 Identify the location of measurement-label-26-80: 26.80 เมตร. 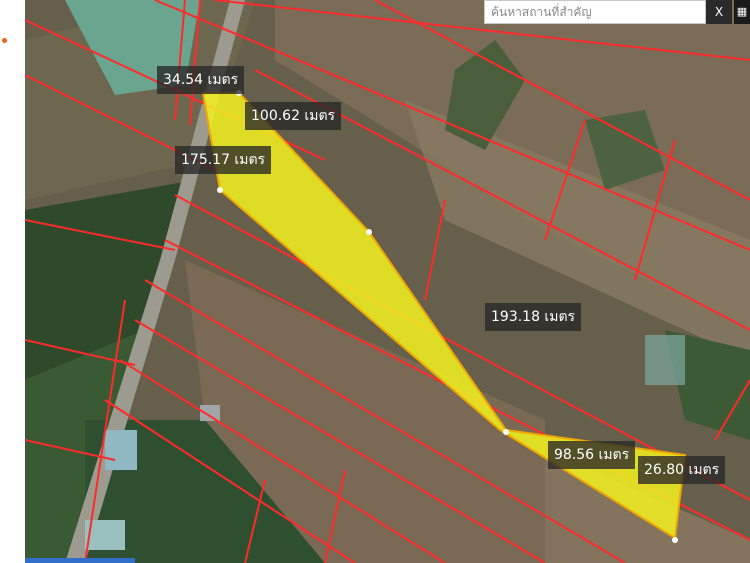
(682, 470).